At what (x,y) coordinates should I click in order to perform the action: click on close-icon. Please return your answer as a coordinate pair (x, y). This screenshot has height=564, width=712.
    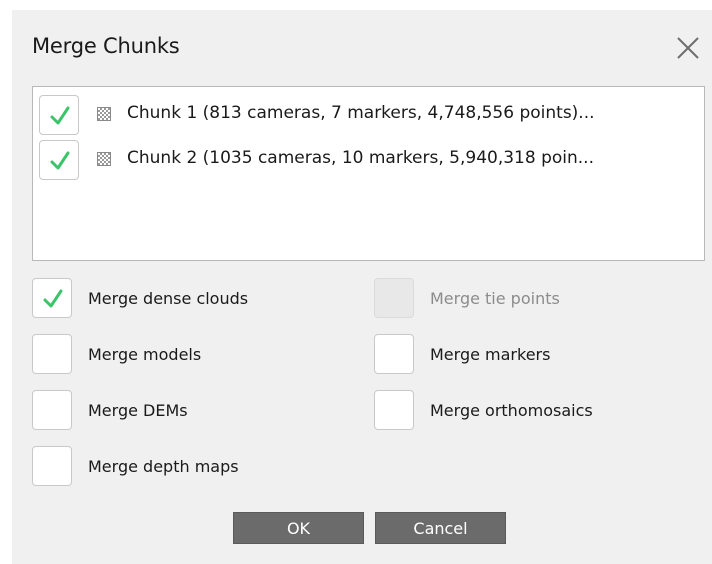
    Looking at the image, I should click on (688, 48).